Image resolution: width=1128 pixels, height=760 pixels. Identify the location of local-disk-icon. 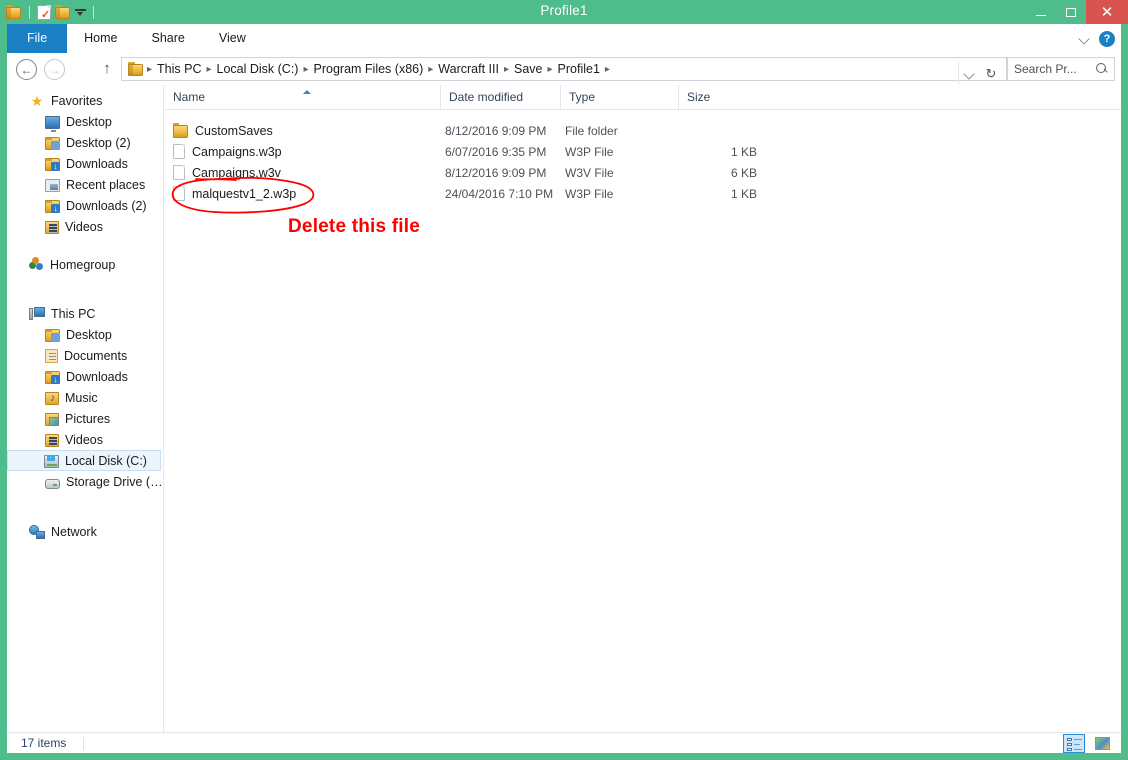
(51, 461).